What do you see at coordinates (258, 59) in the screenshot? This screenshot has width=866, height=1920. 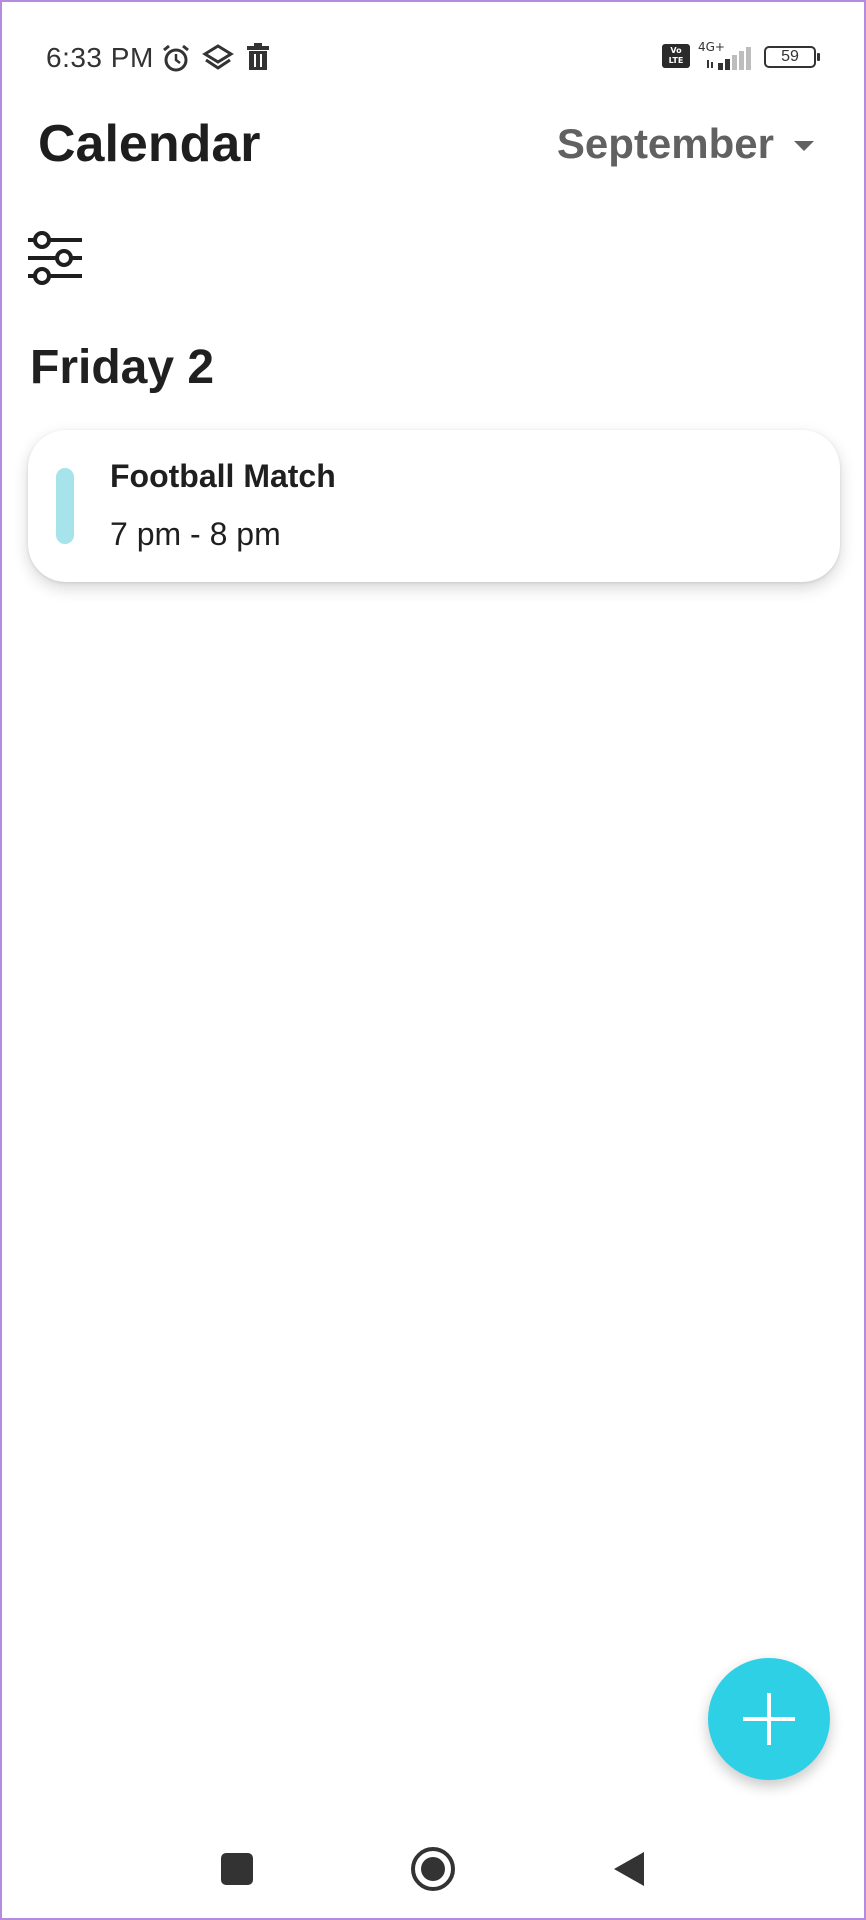 I see `trash-icon` at bounding box center [258, 59].